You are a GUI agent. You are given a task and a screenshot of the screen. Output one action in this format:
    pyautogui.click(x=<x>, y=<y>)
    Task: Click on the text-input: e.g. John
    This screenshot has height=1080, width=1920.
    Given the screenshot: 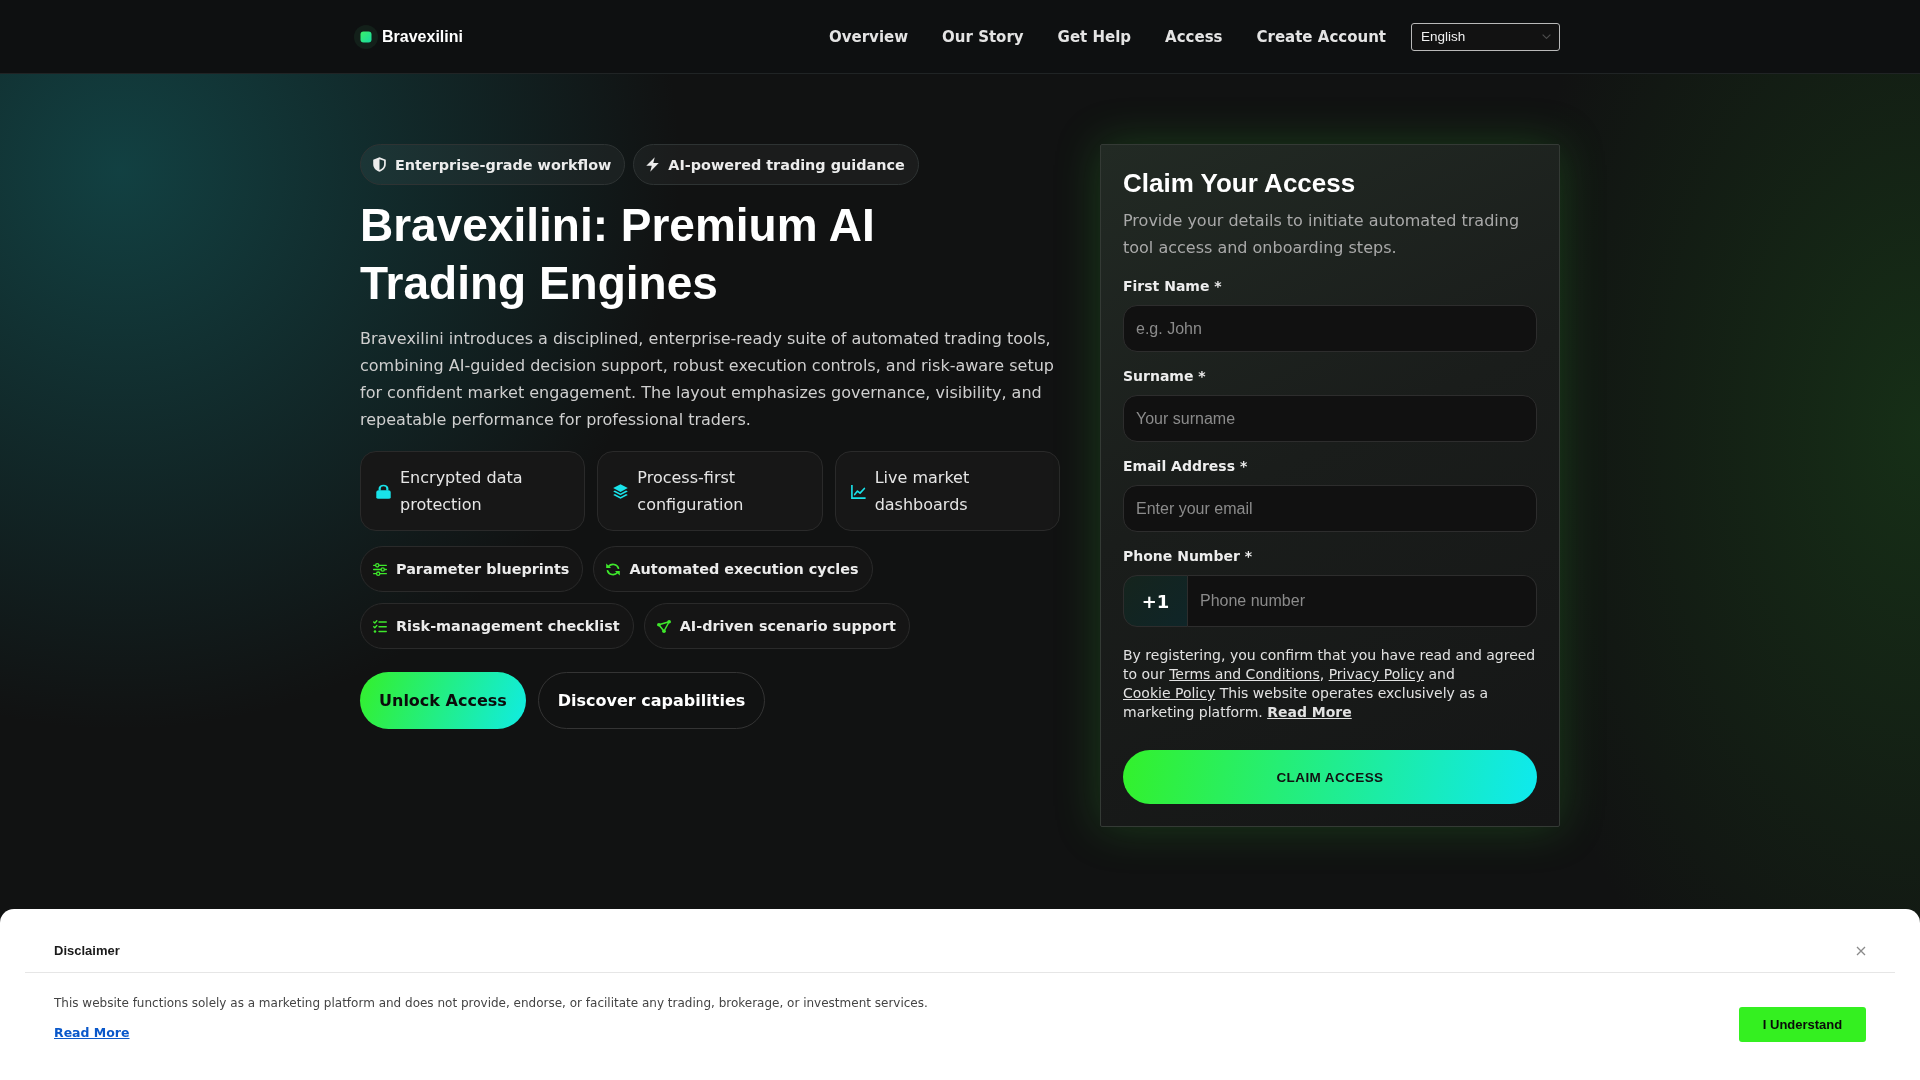 What is the action you would take?
    pyautogui.click(x=1330, y=328)
    